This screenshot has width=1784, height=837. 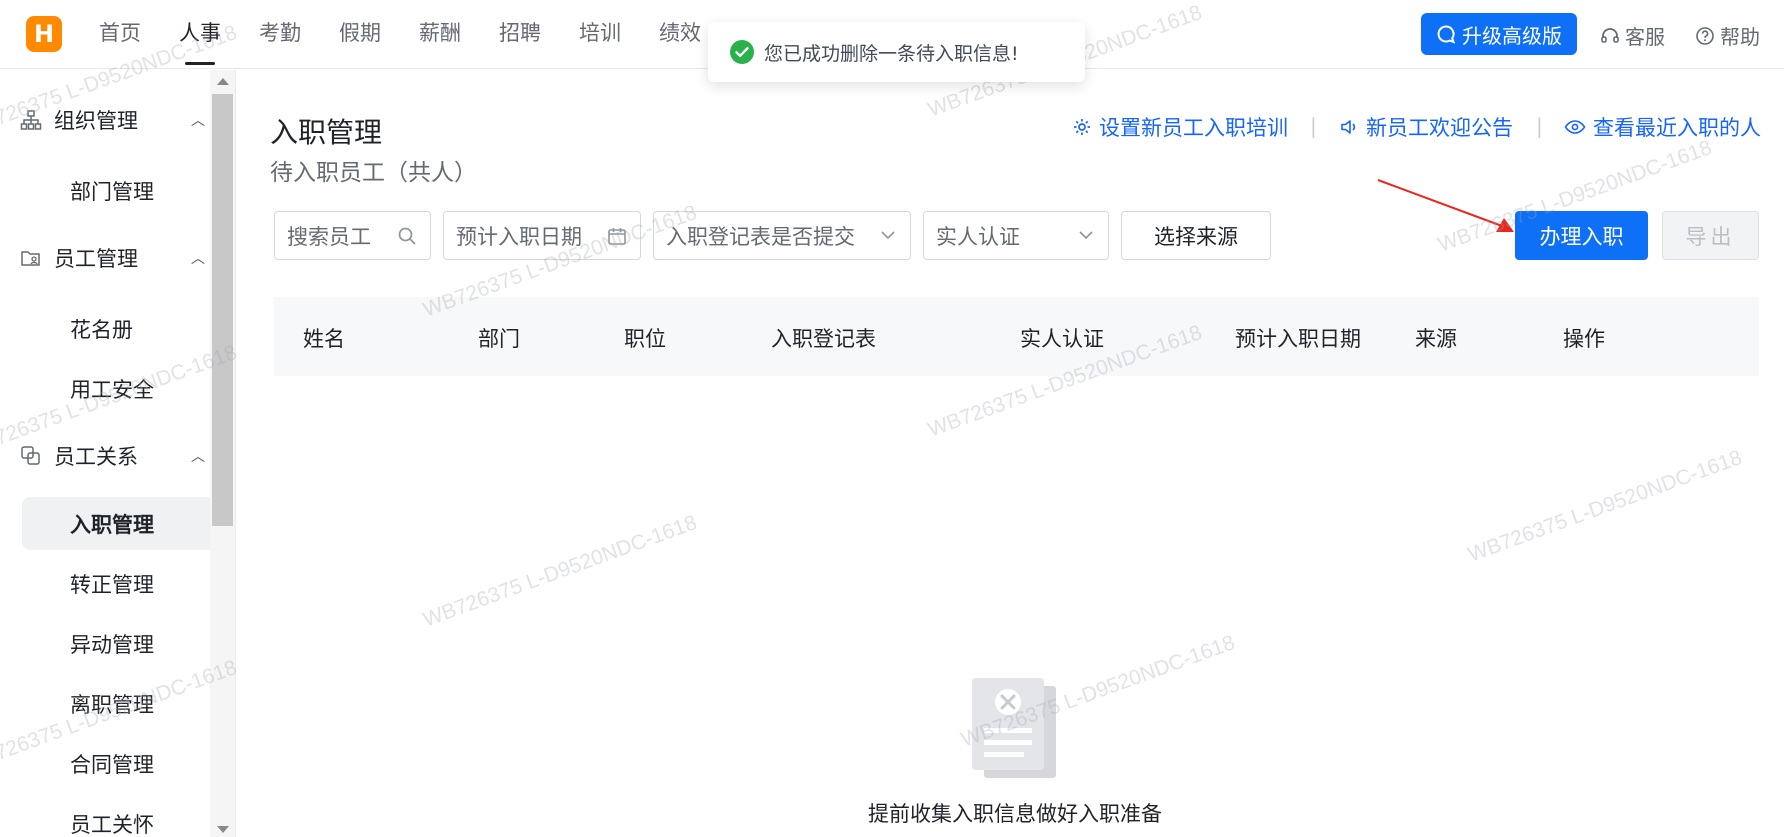 I want to click on nav-attendance: 考勤, so click(x=280, y=34).